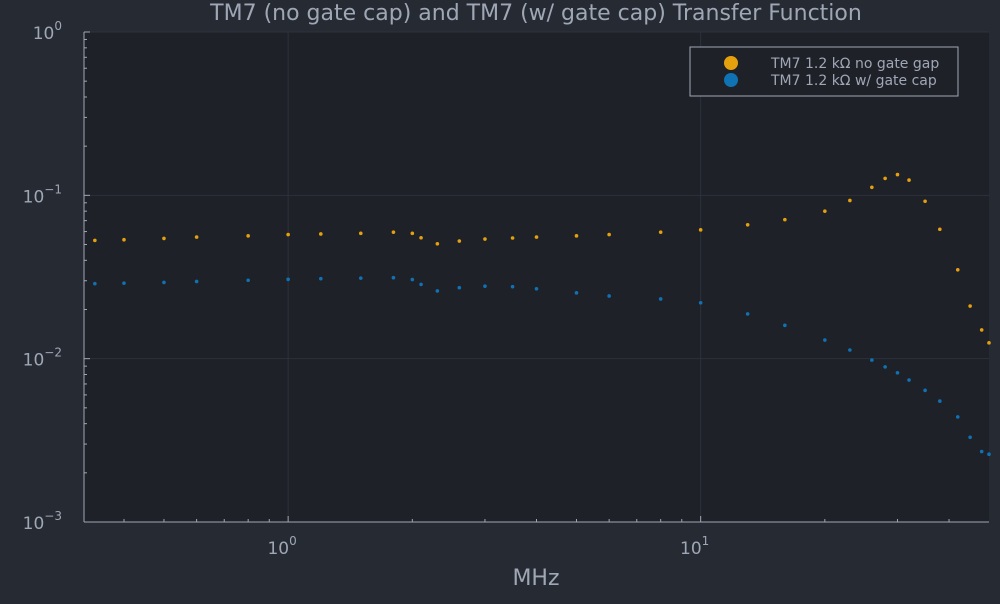 This screenshot has width=1000, height=604. Describe the element at coordinates (694, 546) in the screenshot. I see `x-tick-label: 101` at that location.